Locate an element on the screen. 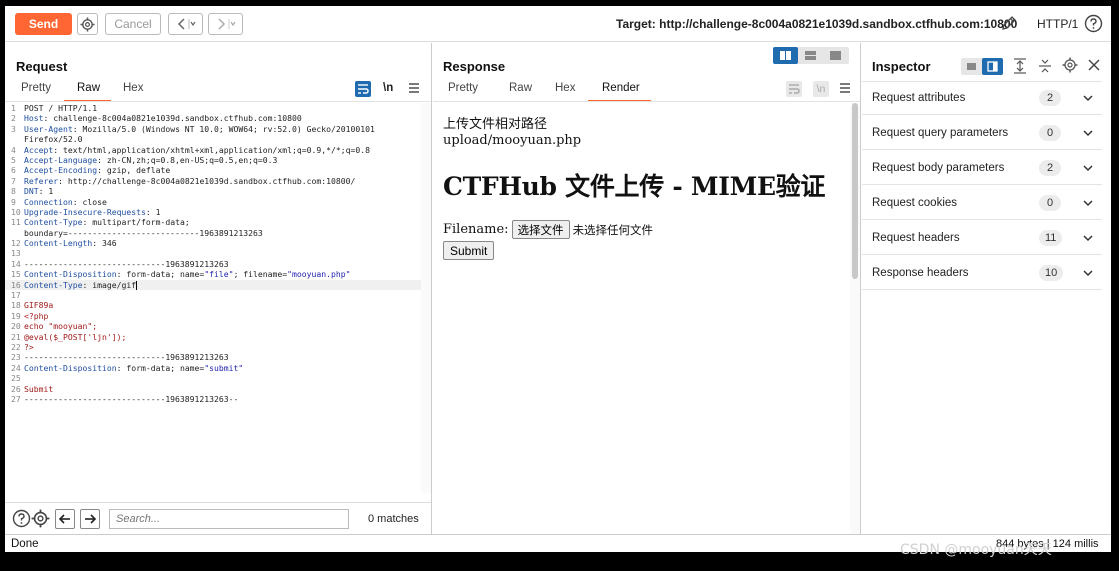  layout-tabs-button is located at coordinates (835, 55).